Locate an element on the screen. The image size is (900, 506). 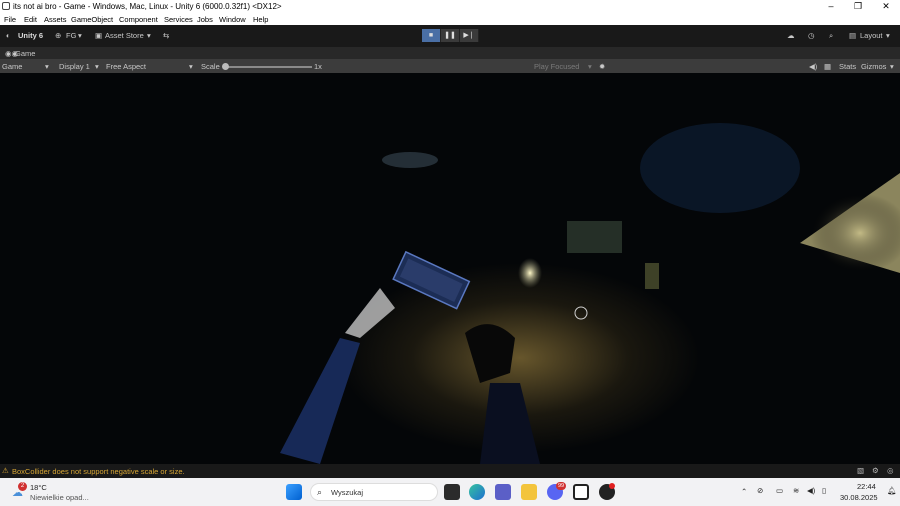
history-icon: ◷ is located at coordinates (811, 35).